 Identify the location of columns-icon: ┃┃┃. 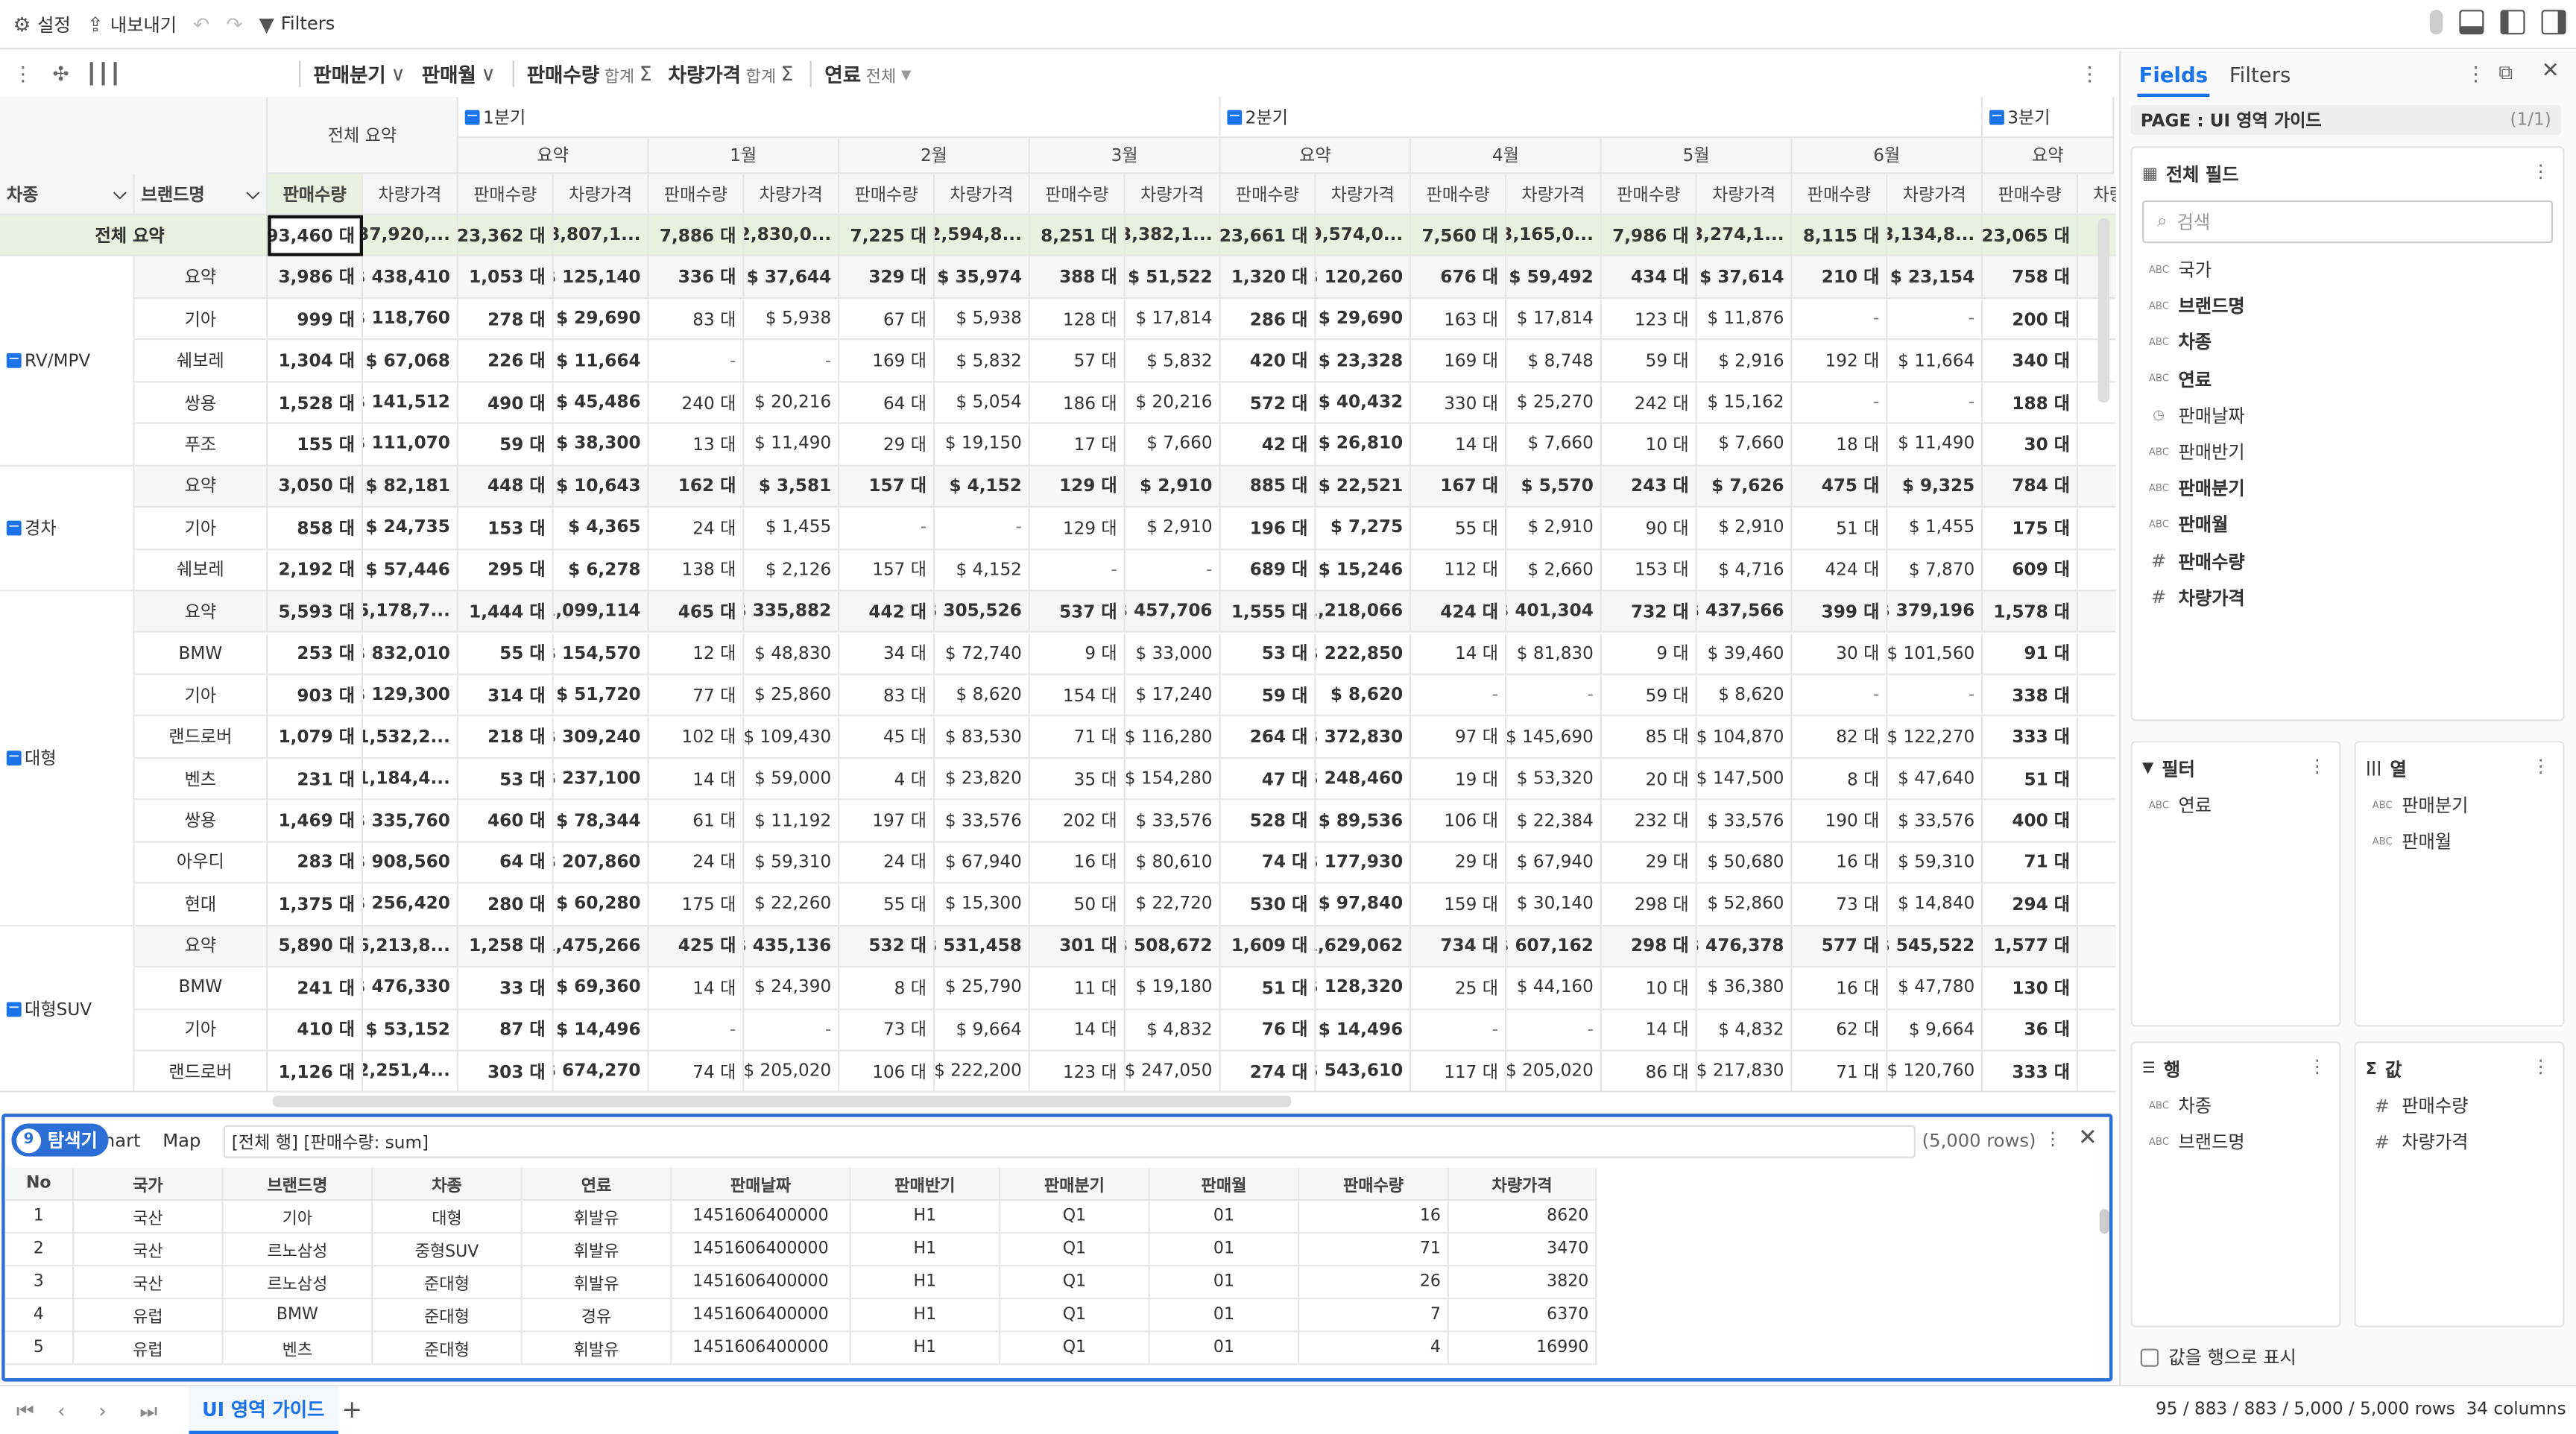
(103, 74).